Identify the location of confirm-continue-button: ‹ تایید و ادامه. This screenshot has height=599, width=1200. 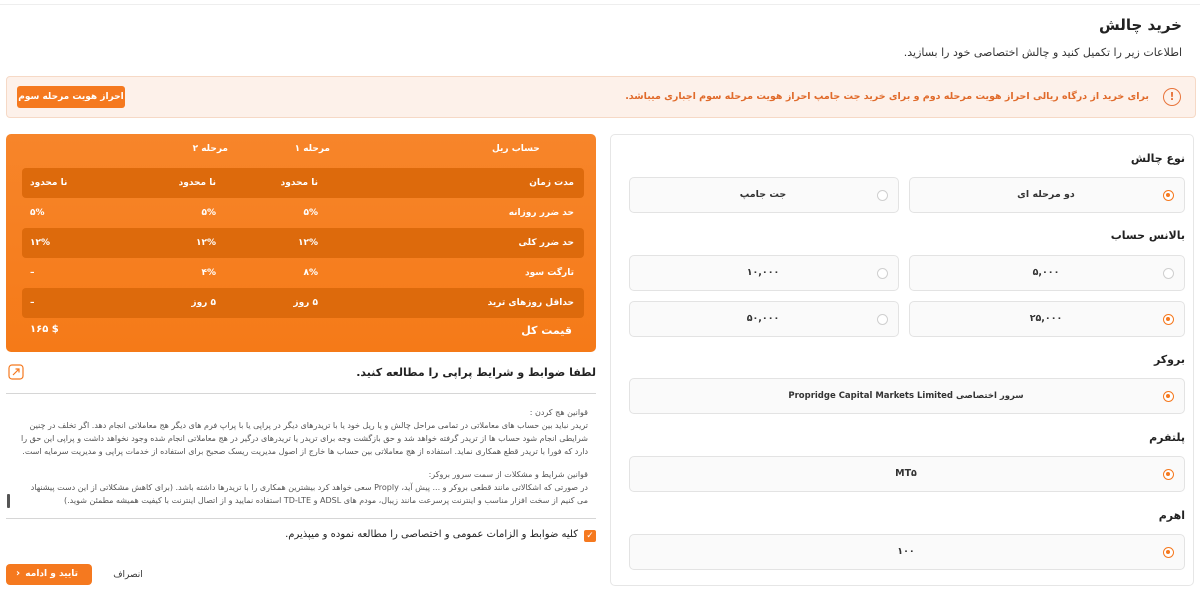
(49, 574).